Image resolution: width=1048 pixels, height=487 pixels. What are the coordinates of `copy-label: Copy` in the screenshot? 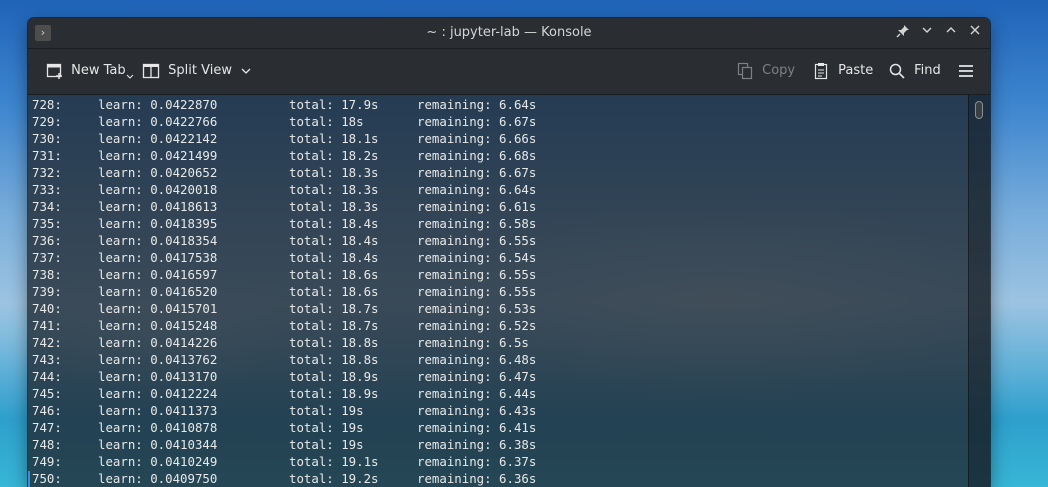 It's located at (779, 70).